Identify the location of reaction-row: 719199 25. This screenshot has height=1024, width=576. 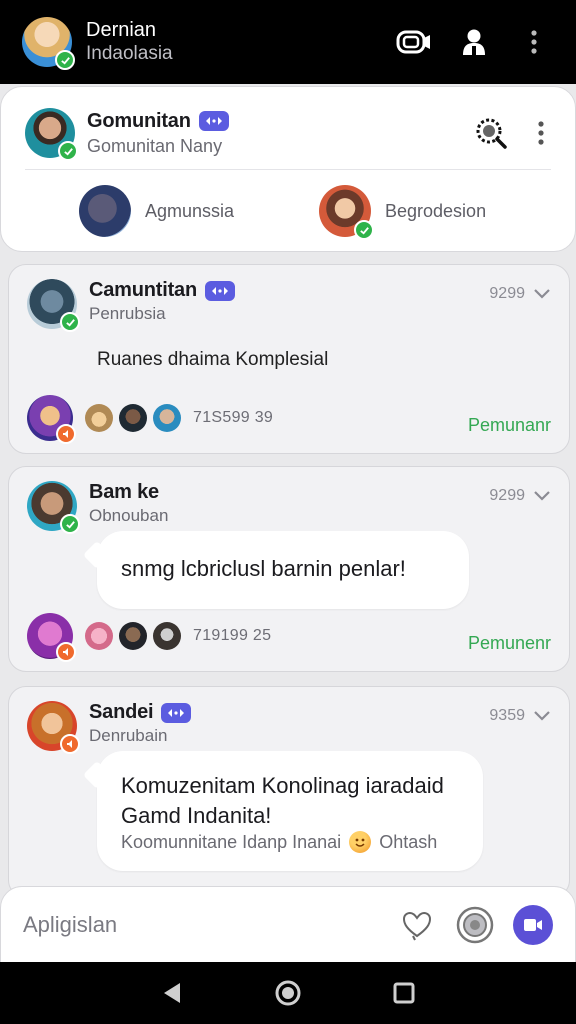
(149, 637).